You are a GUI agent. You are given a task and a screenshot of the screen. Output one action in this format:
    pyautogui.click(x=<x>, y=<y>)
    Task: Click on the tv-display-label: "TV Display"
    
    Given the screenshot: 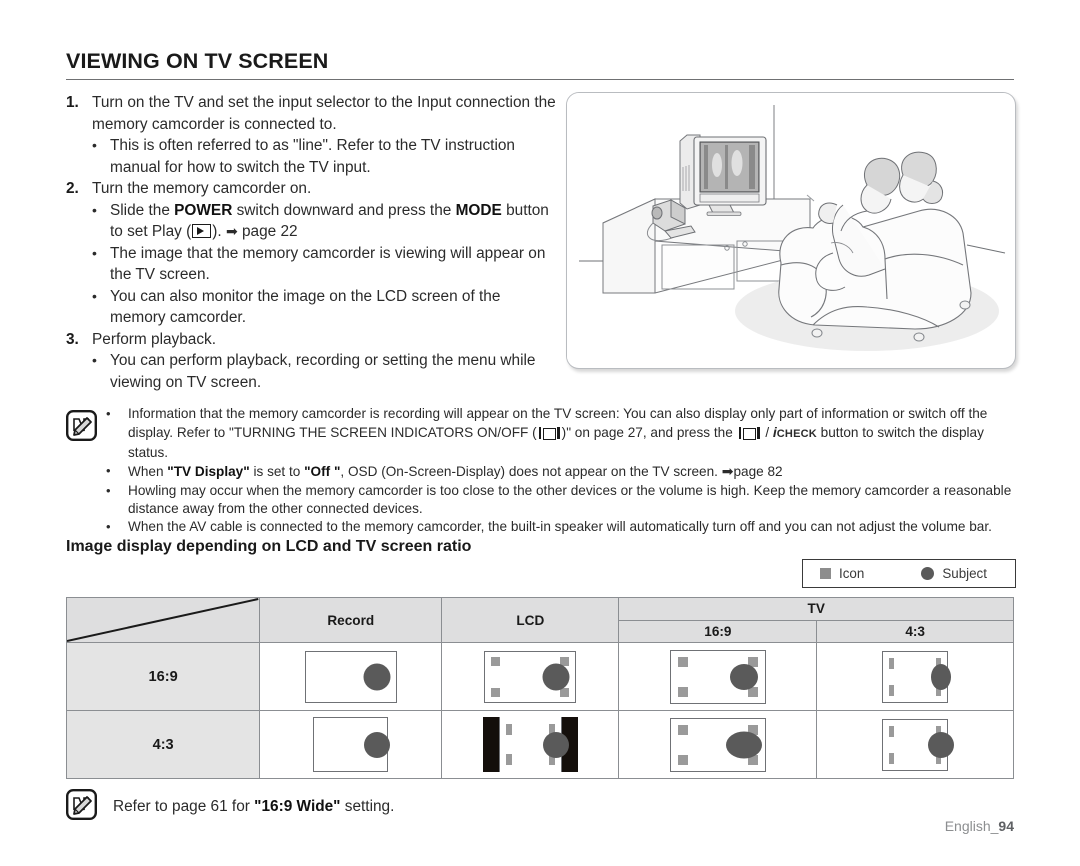 What is the action you would take?
    pyautogui.click(x=208, y=472)
    